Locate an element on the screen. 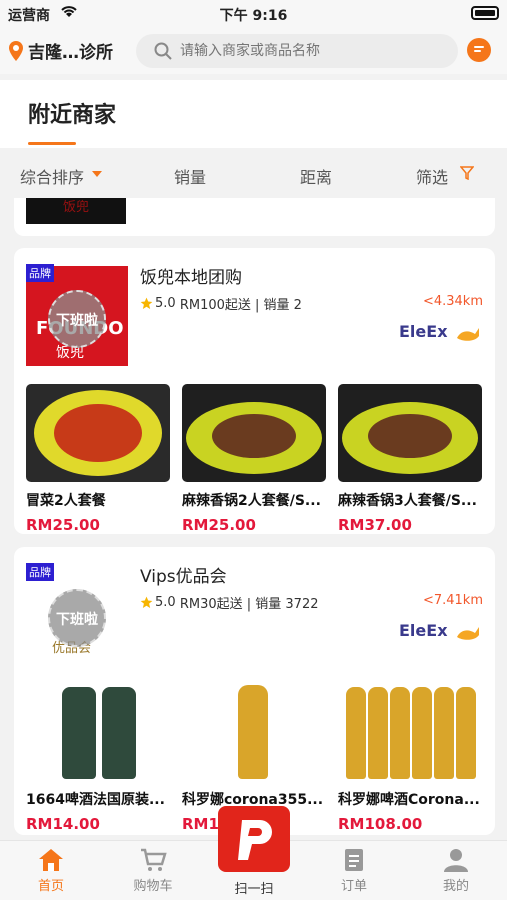  shop-meta: 5.0 RM30起送 | 销量 3722 is located at coordinates (229, 602).